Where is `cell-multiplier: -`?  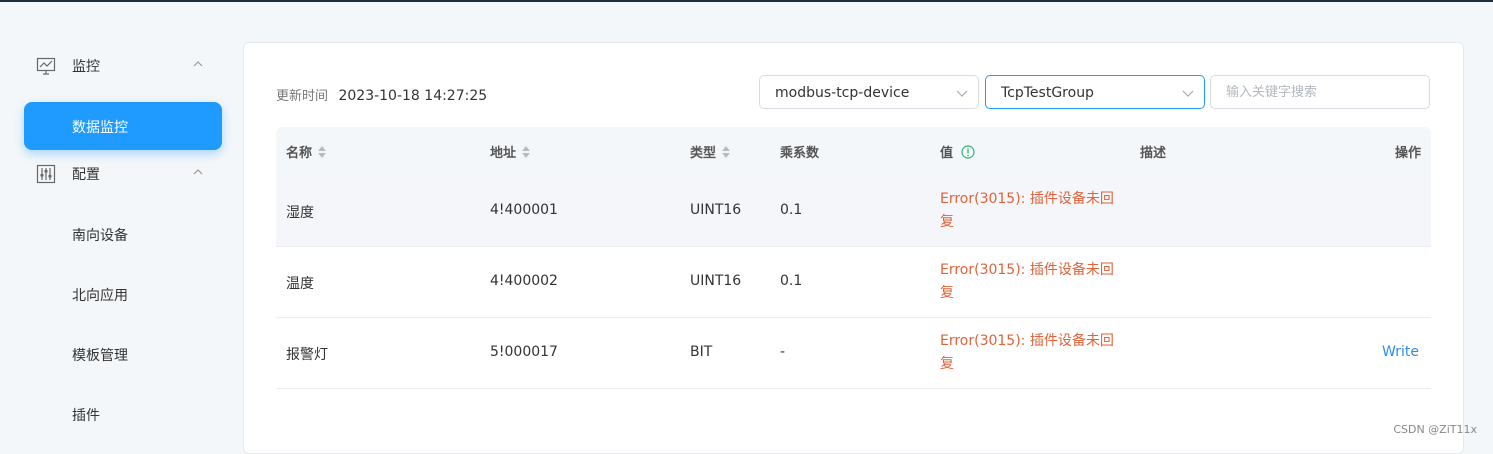 cell-multiplier: - is located at coordinates (783, 352).